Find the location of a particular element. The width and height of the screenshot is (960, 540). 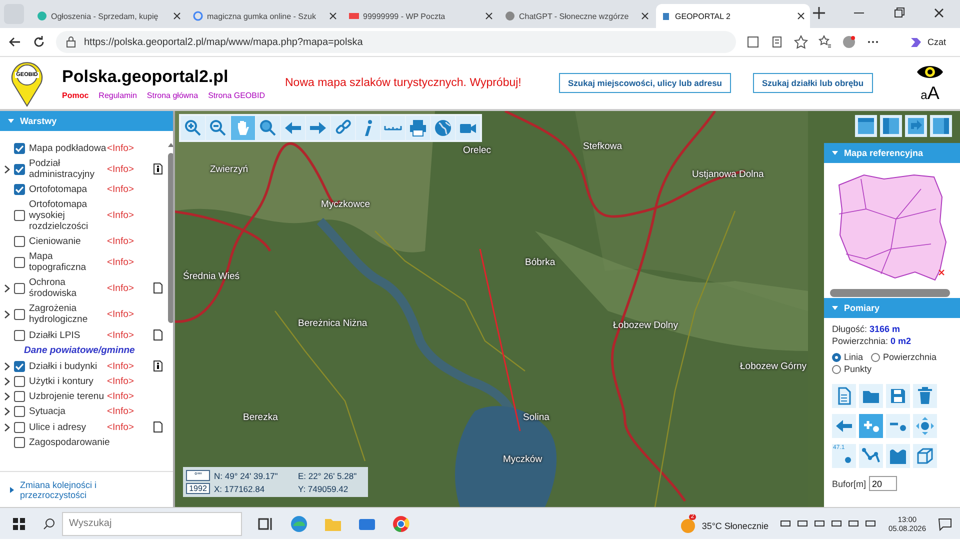

restore-icon is located at coordinates (899, 13).